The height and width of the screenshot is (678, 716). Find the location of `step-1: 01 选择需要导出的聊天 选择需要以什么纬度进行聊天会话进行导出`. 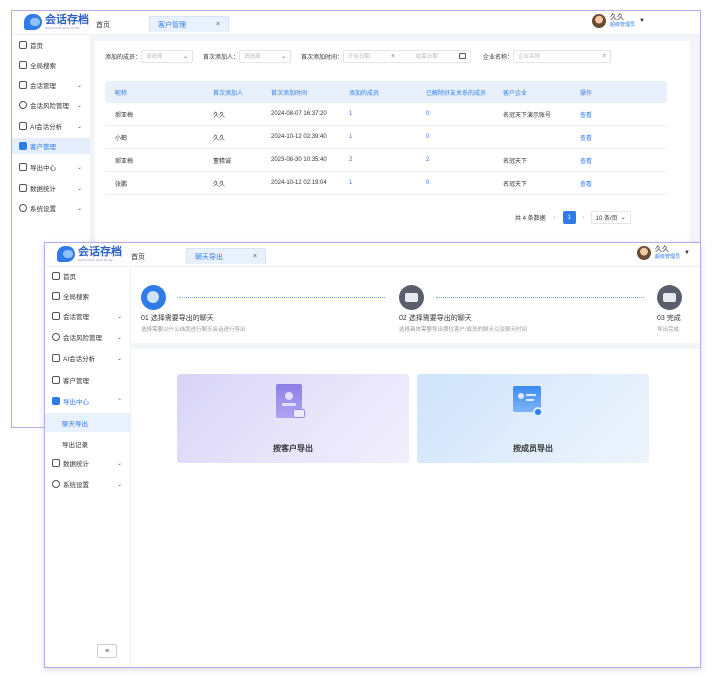

step-1: 01 选择需要导出的聊天 选择需要以什么纬度进行聊天会话进行导出 is located at coordinates (193, 309).